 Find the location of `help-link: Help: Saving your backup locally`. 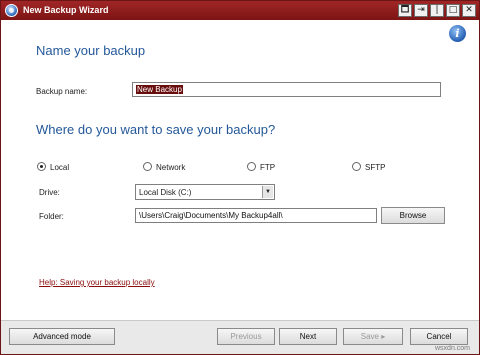

help-link: Help: Saving your backup locally is located at coordinates (97, 282).